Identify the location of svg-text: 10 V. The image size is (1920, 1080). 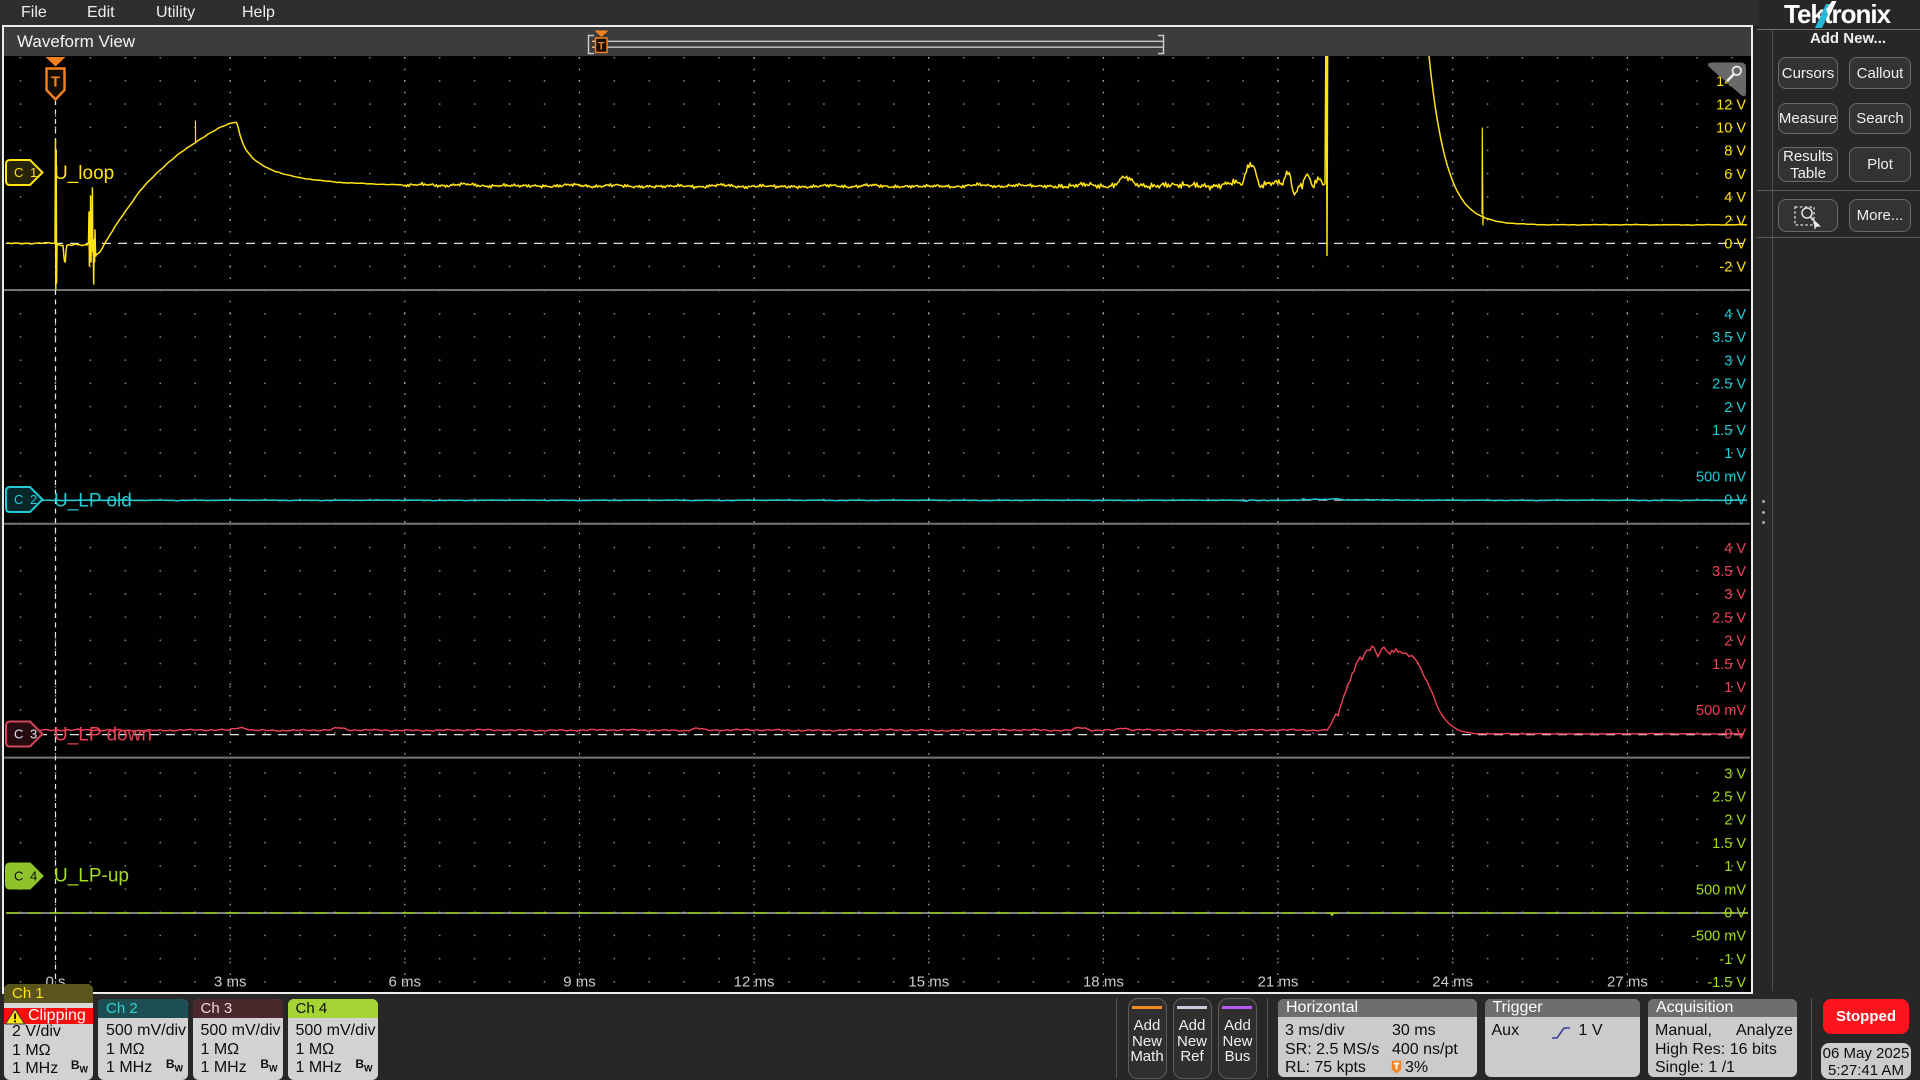
(1731, 129).